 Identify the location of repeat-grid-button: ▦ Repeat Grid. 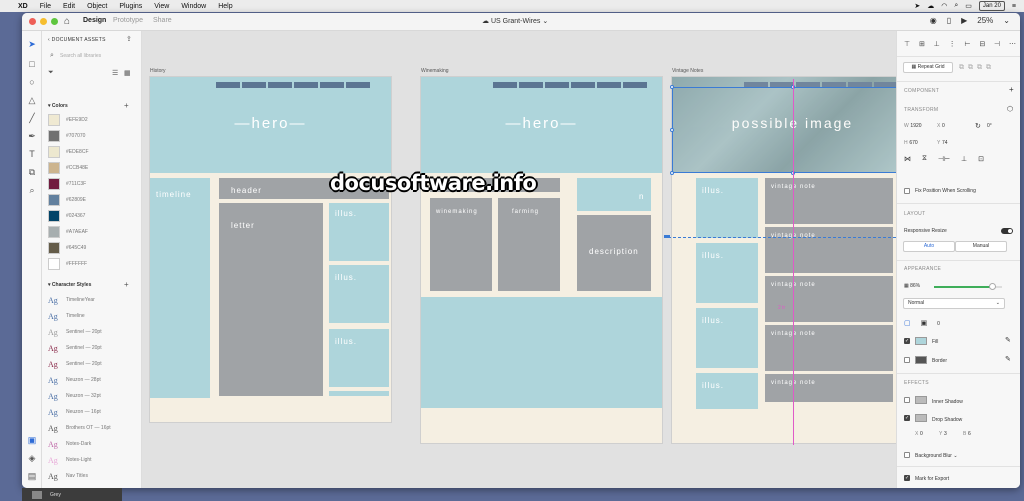
(928, 67).